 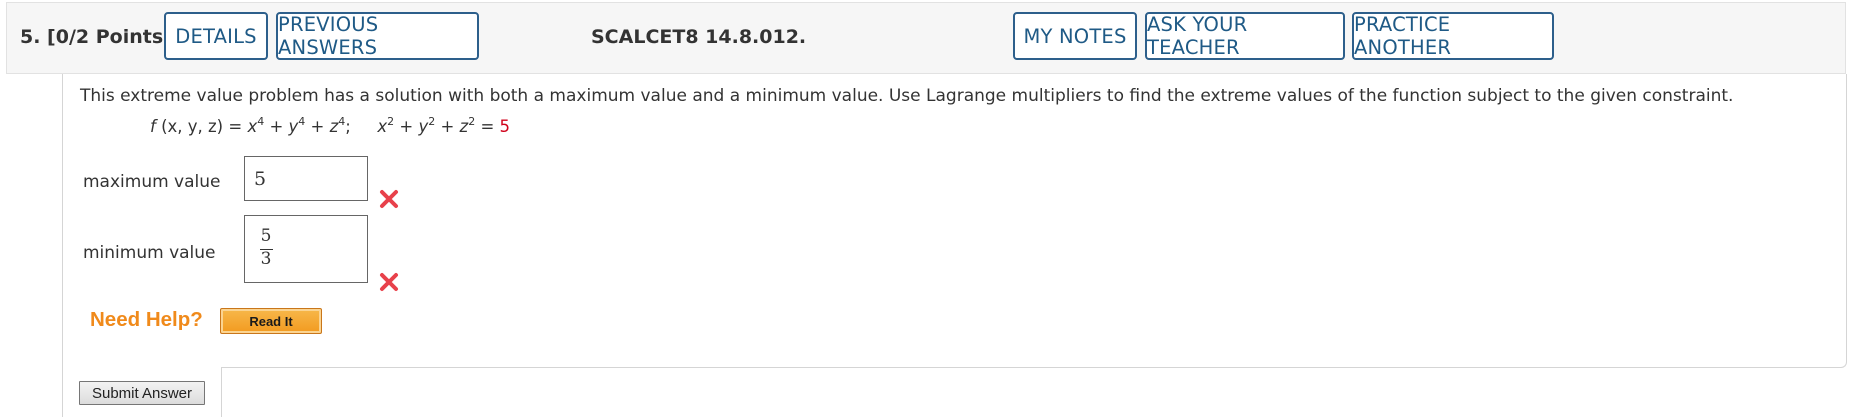 What do you see at coordinates (699, 37) in the screenshot?
I see `problem-reference: SCALCET8 14.8.012.` at bounding box center [699, 37].